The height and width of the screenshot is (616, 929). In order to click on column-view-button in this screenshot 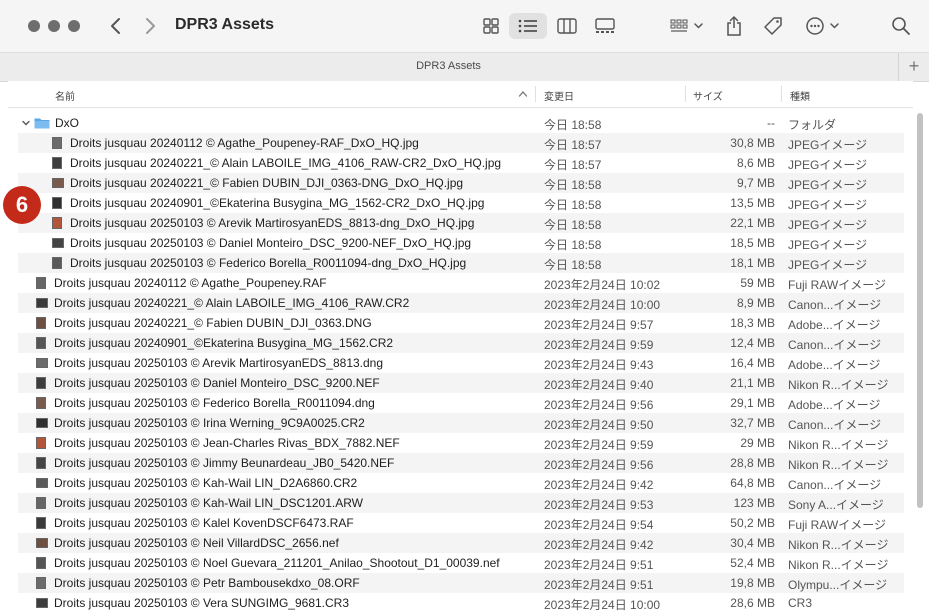, I will do `click(567, 26)`.